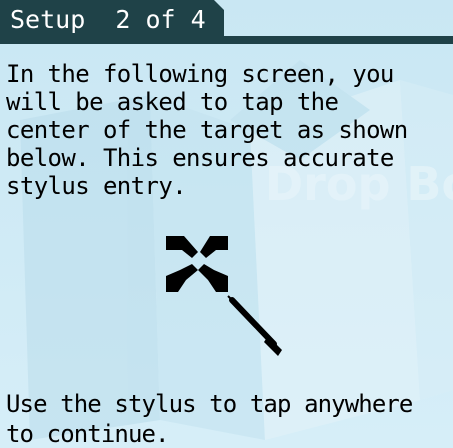 The width and height of the screenshot is (453, 448). I want to click on page-title: Setup 2 of 4, so click(108, 19).